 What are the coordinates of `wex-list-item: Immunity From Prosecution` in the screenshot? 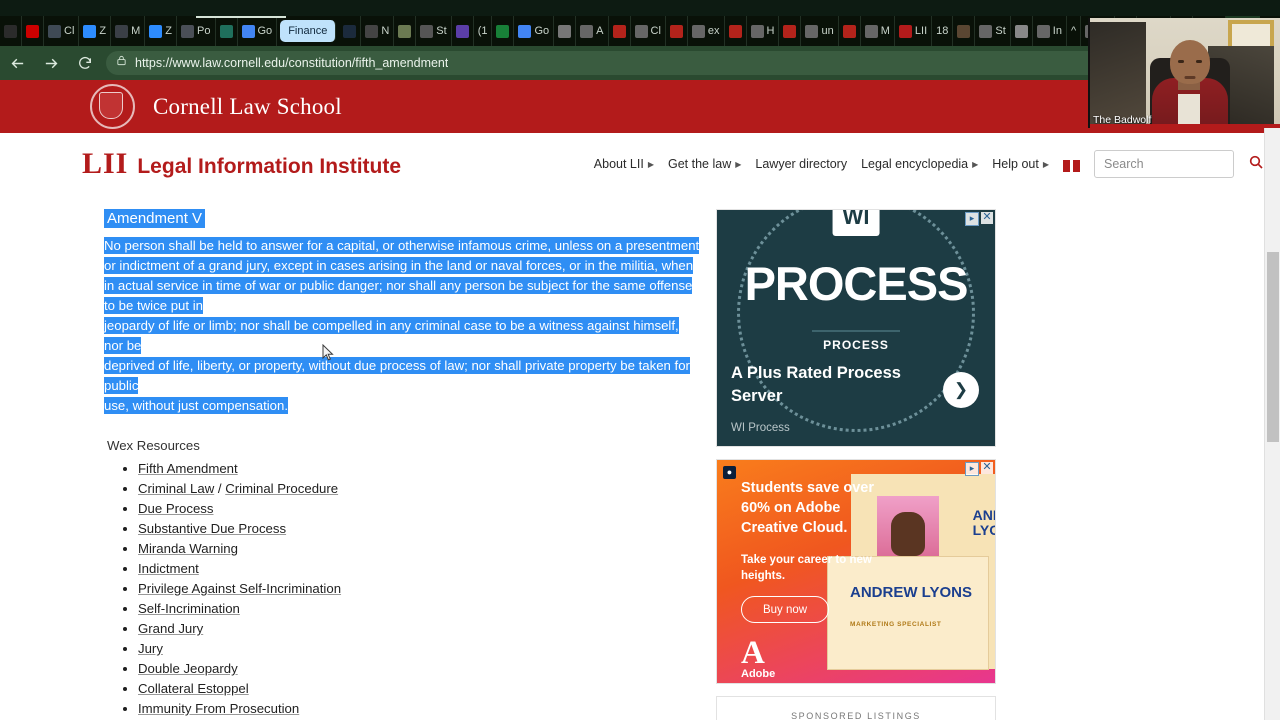 It's located at (419, 709).